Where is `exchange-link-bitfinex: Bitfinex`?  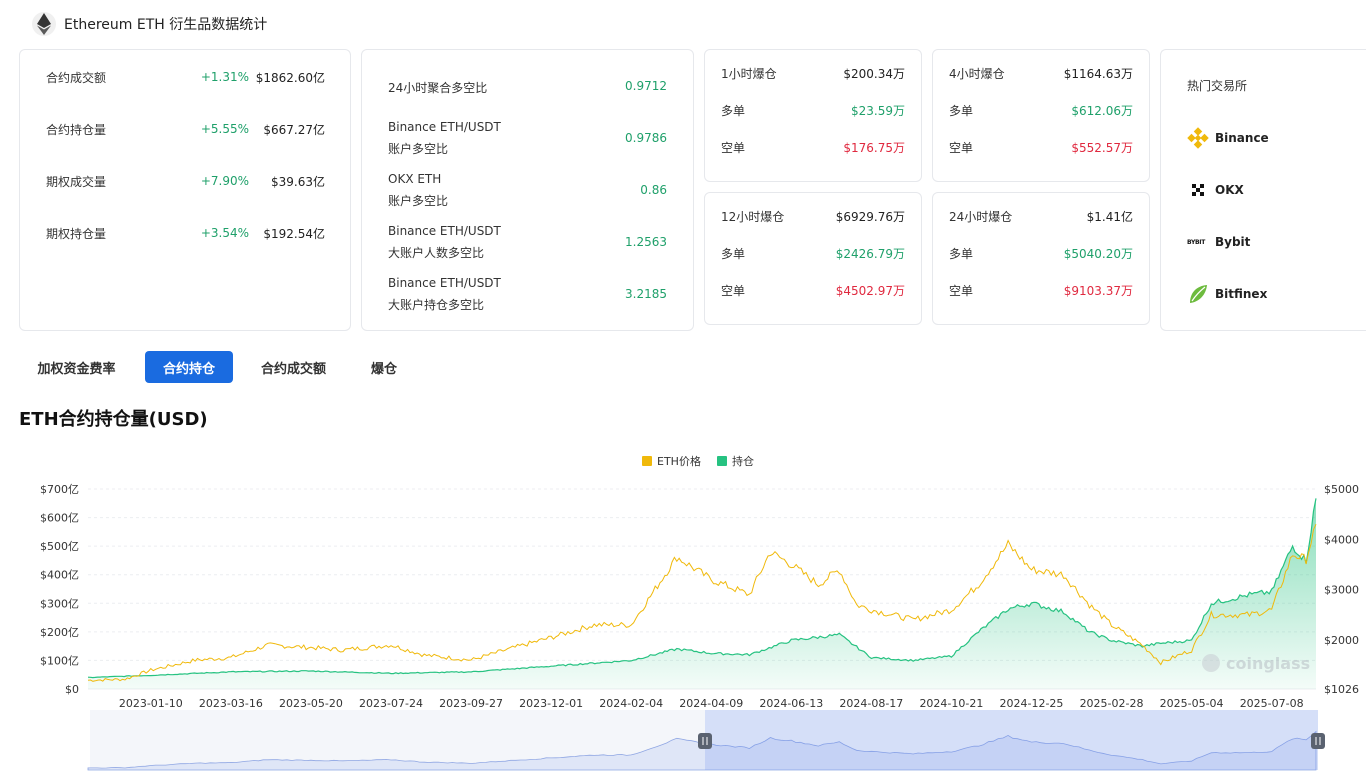 exchange-link-bitfinex: Bitfinex is located at coordinates (1227, 294).